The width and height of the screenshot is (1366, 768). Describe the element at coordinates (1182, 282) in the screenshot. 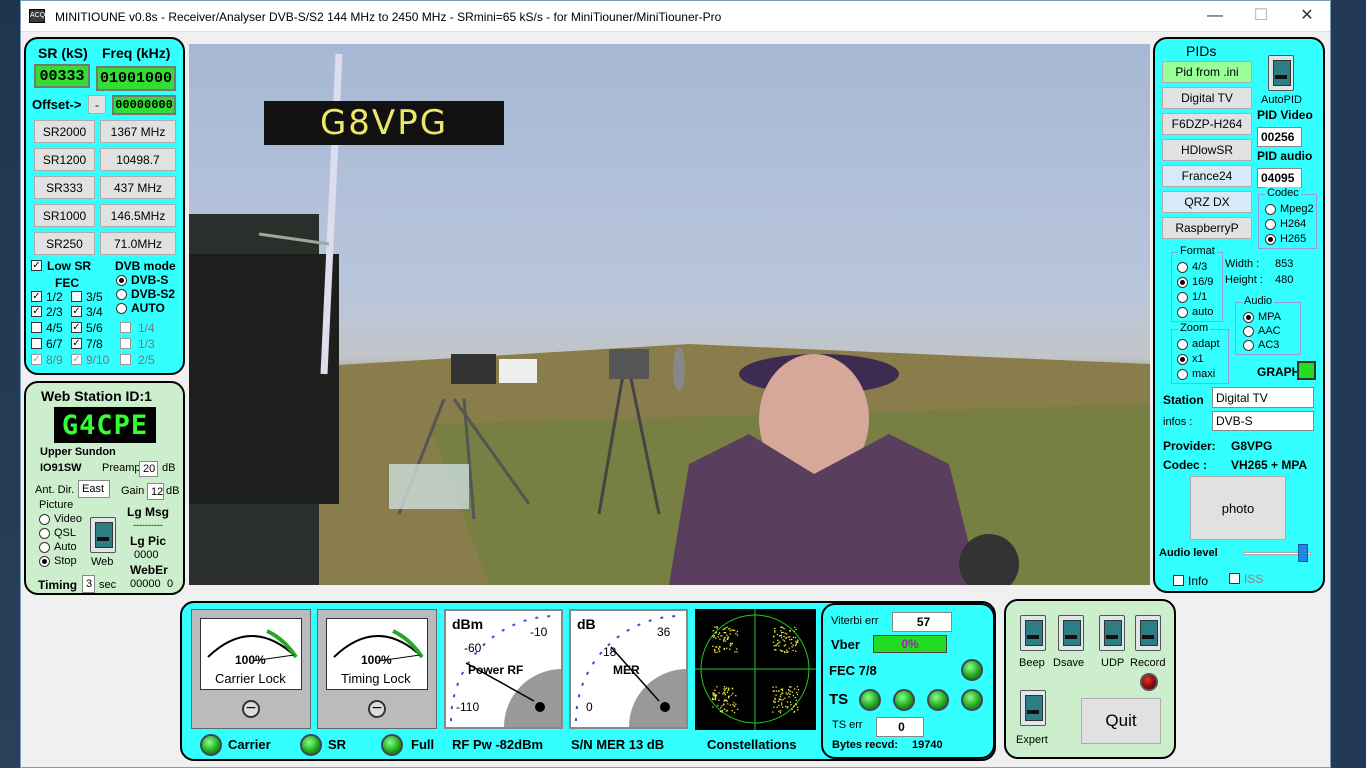

I see `format-16-9-radio` at that location.